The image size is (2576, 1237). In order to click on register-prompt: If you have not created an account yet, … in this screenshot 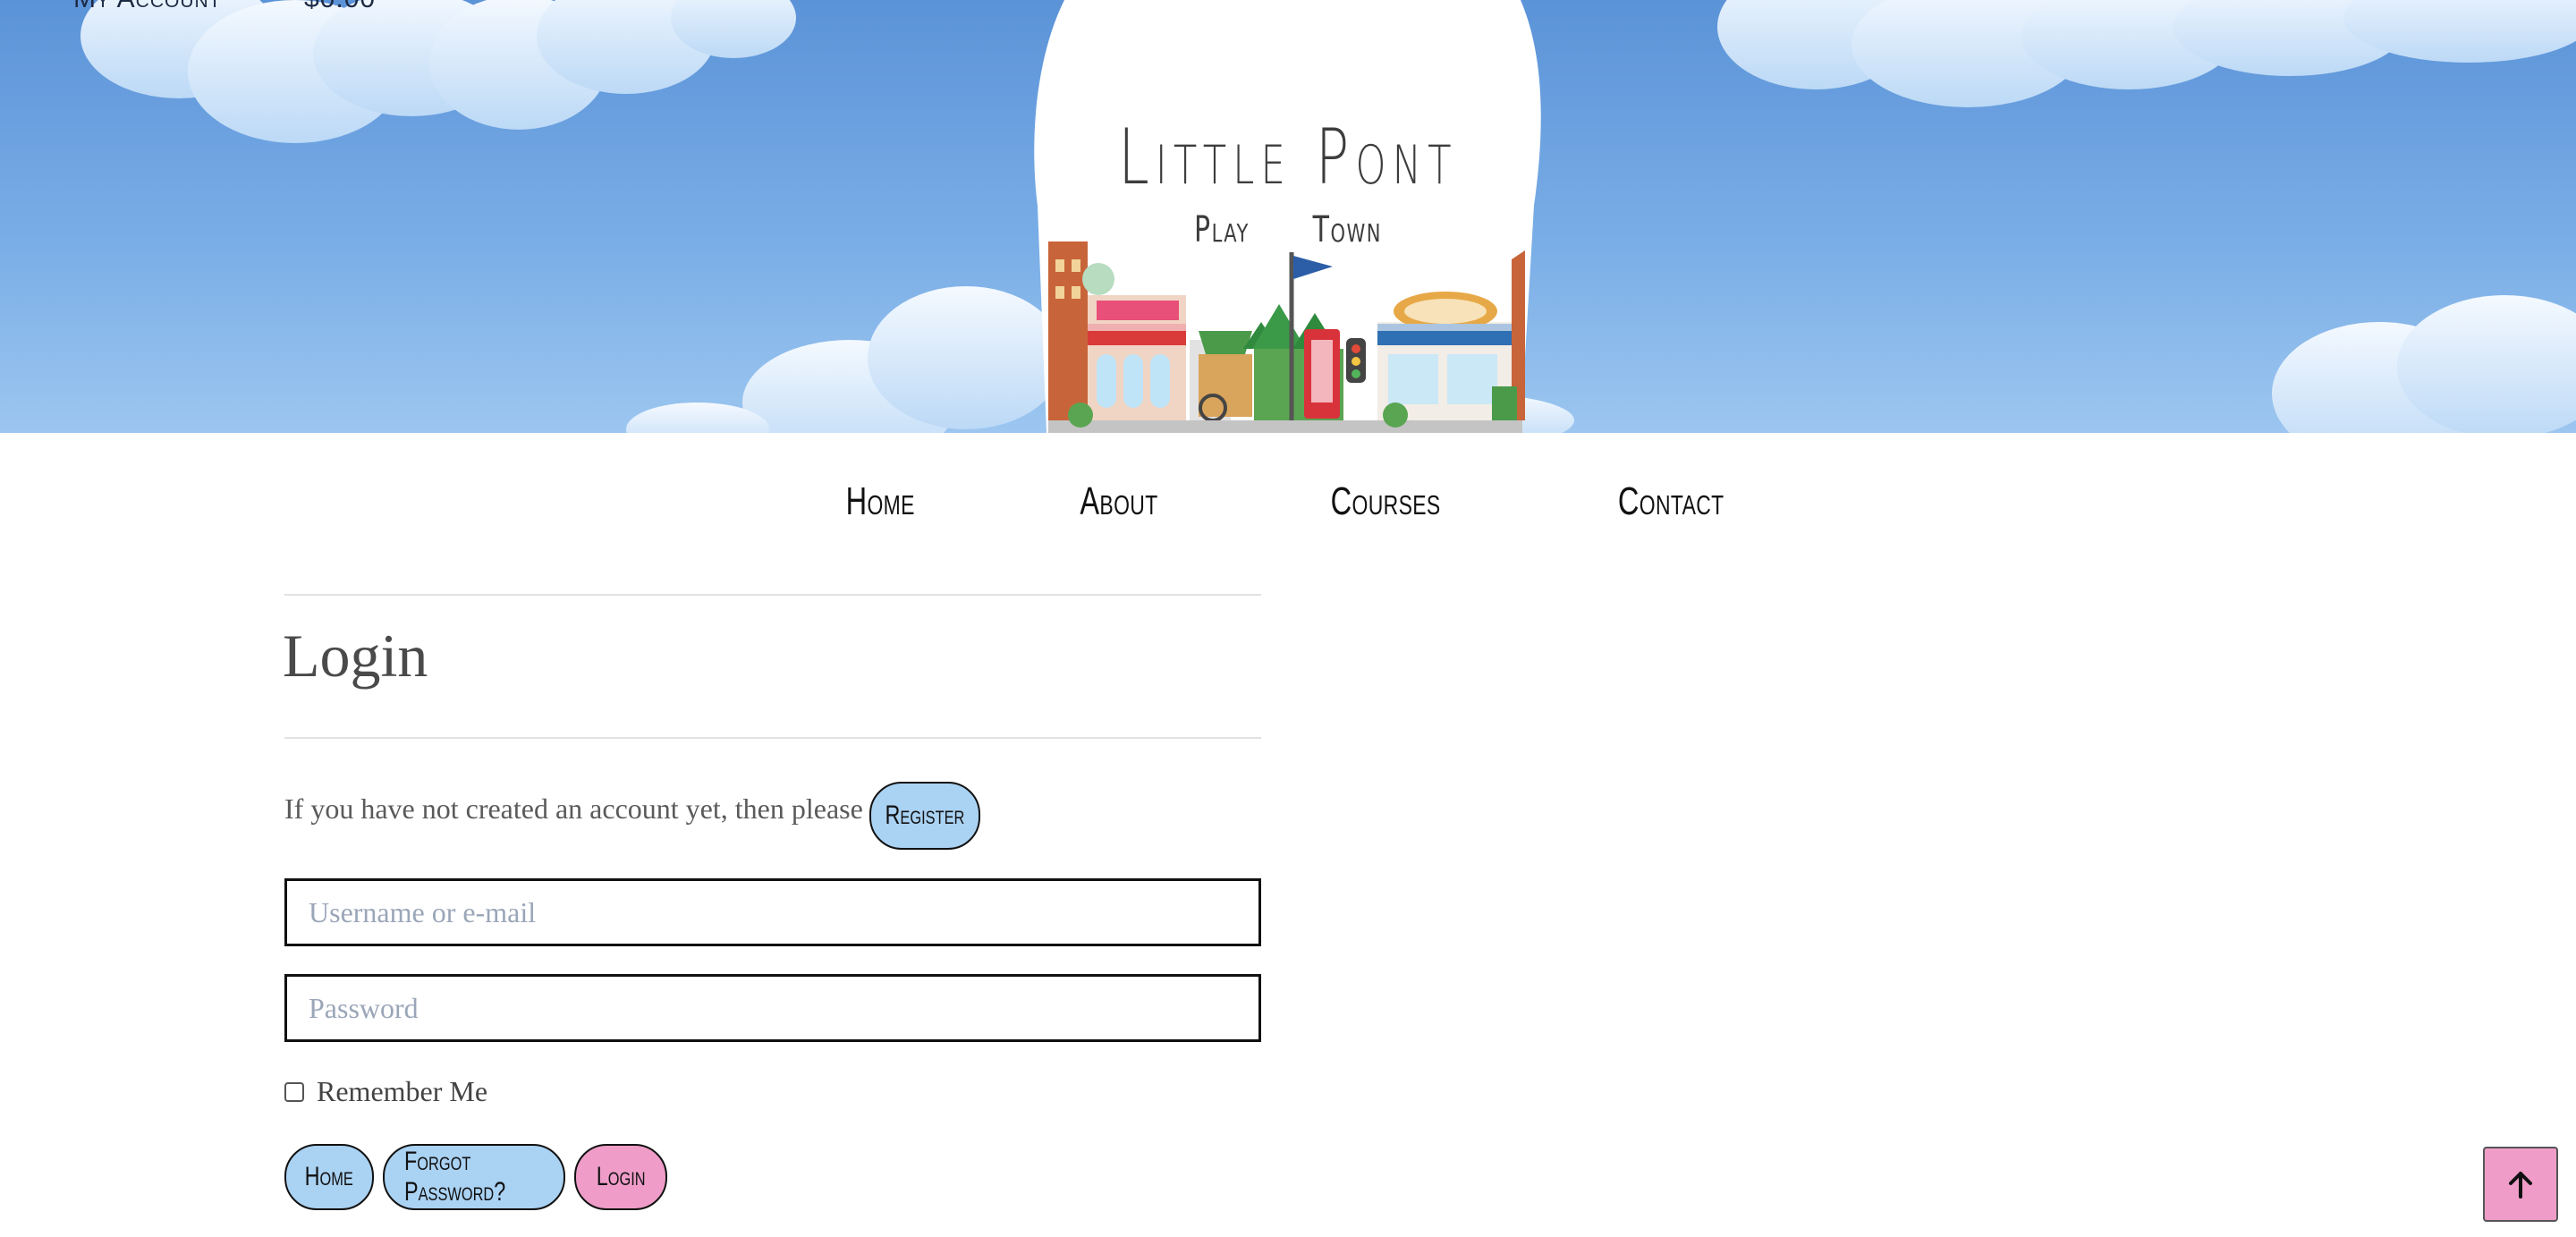, I will do `click(573, 808)`.